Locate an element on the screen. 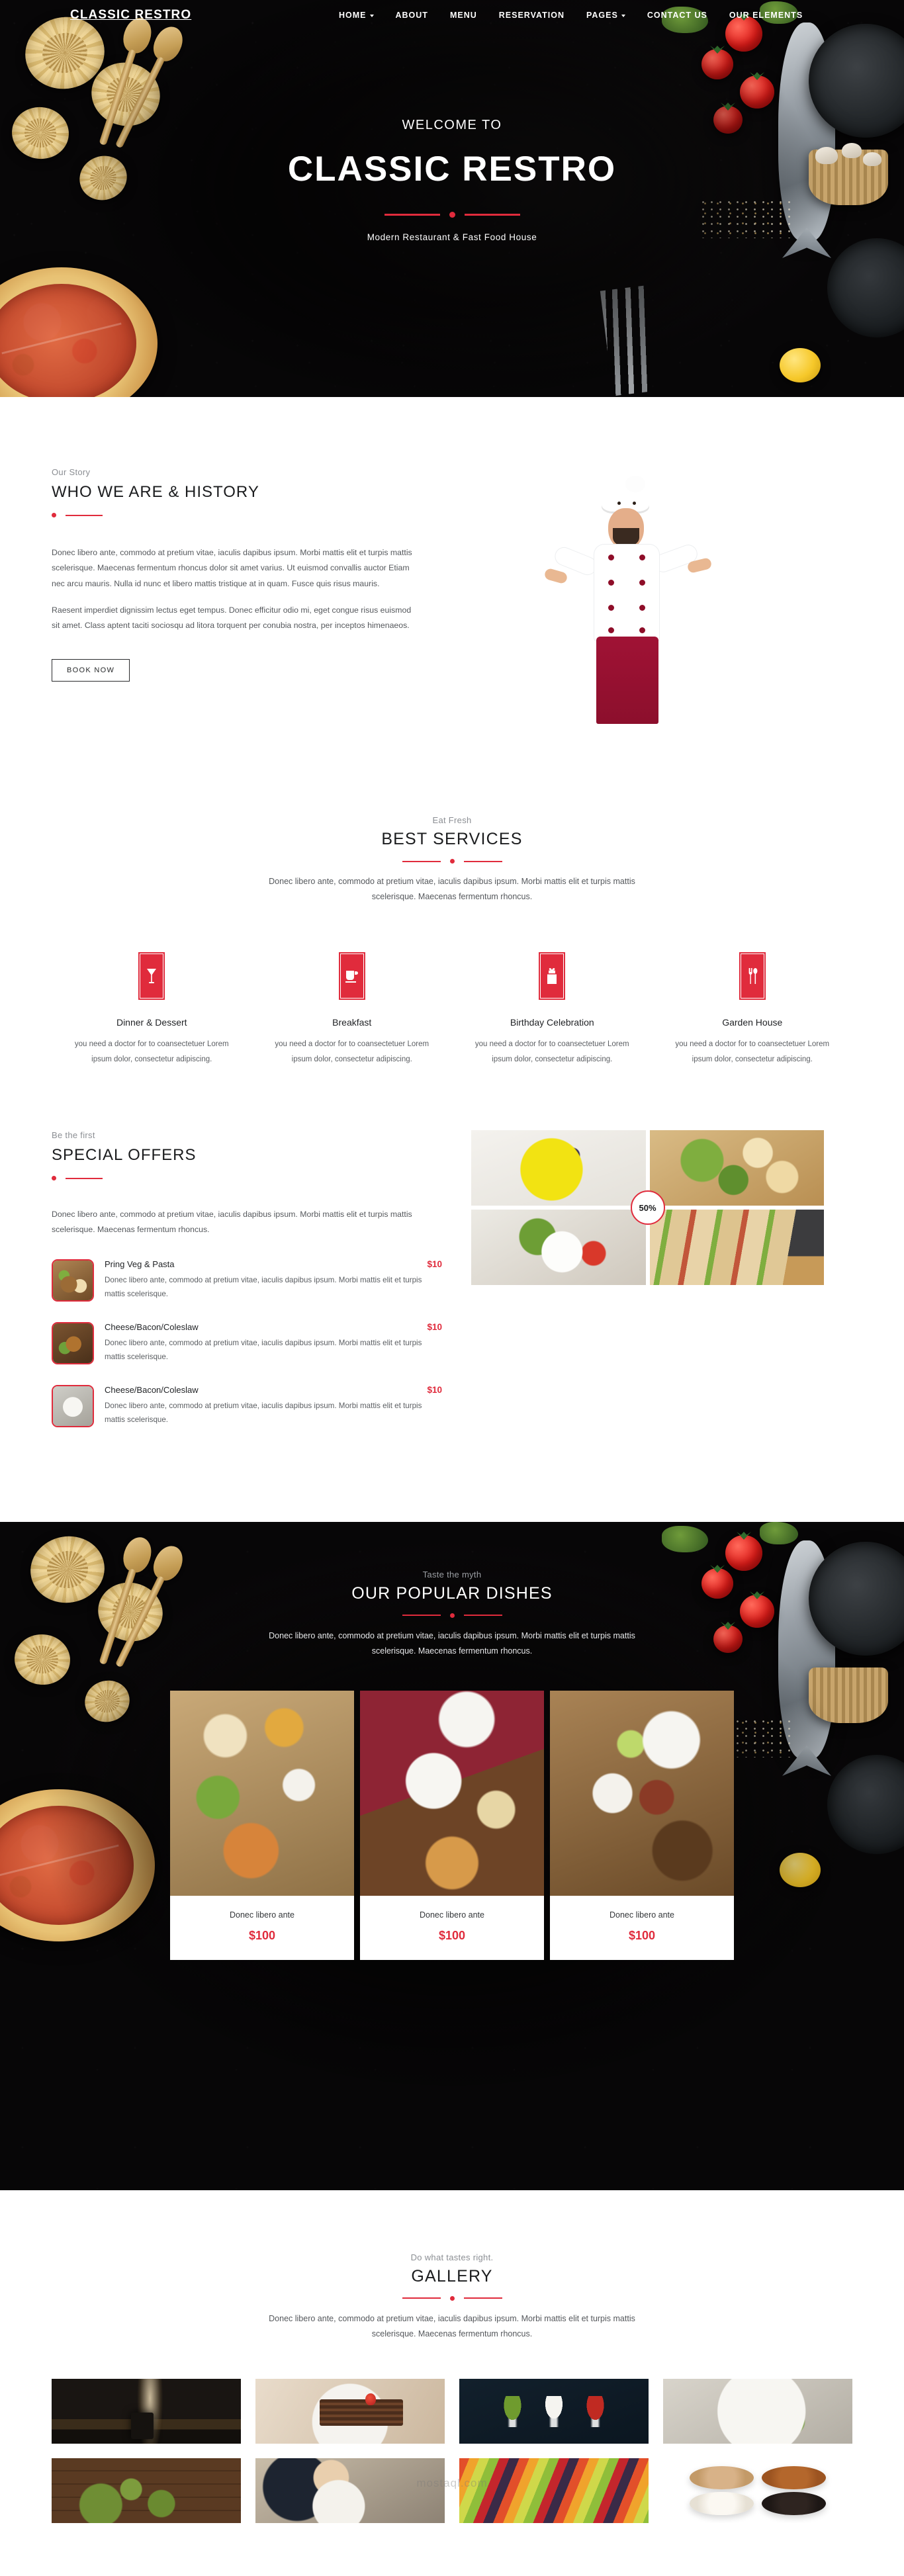  story-image-column is located at coordinates (624, 599).